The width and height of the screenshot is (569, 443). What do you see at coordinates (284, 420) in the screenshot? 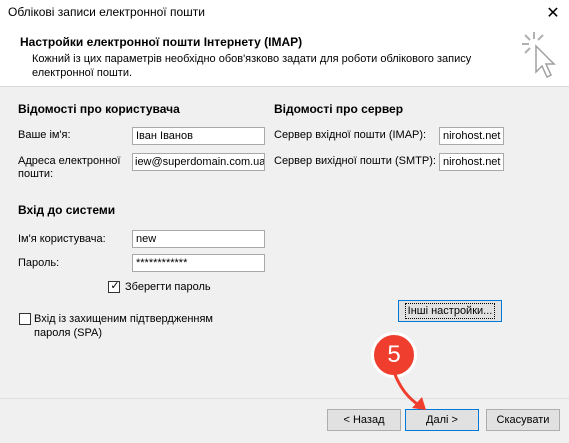
I see `button-bar` at bounding box center [284, 420].